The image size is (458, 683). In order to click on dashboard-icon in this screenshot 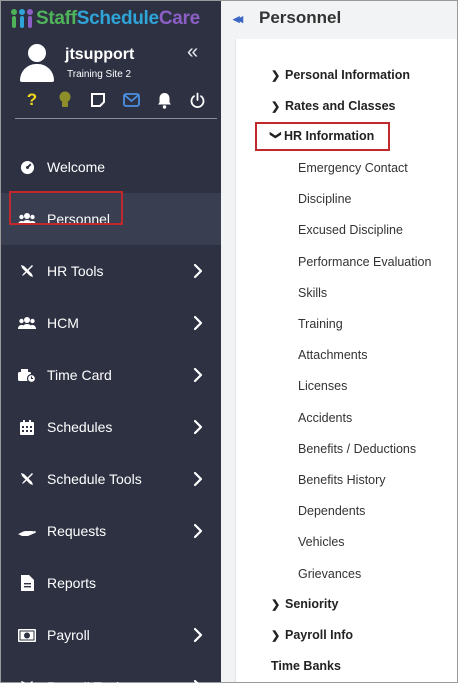, I will do `click(27, 167)`.